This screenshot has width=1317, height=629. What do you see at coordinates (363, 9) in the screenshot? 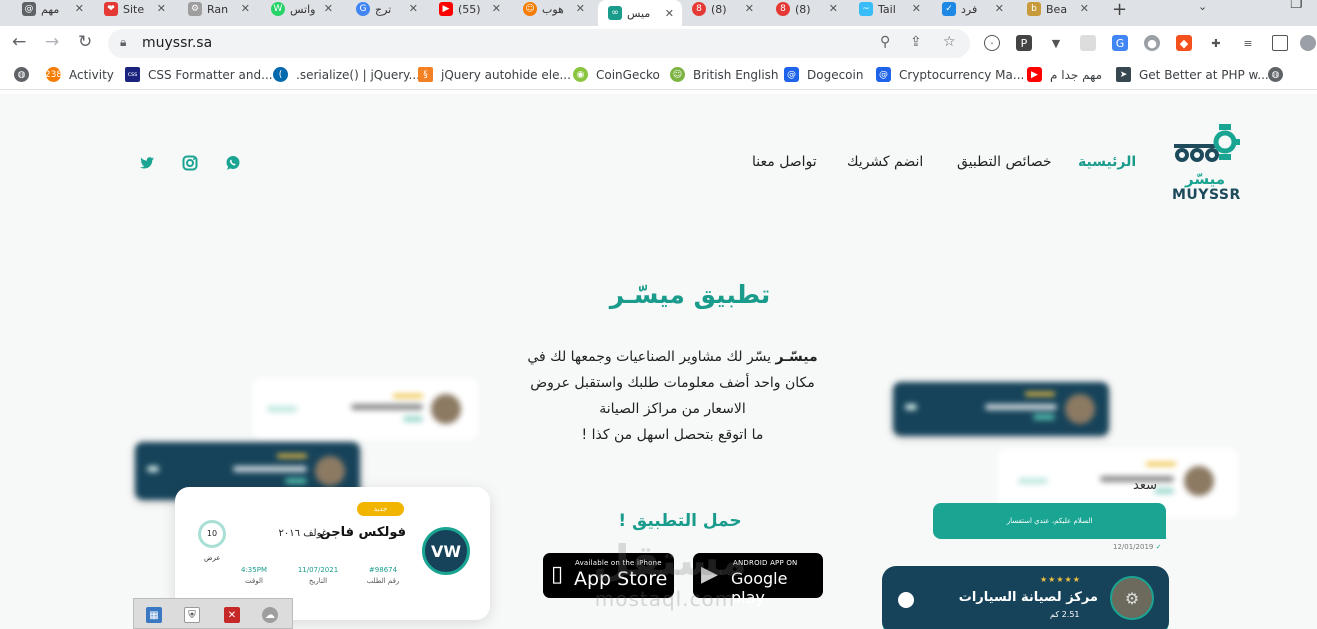
I see `google-icon: G` at bounding box center [363, 9].